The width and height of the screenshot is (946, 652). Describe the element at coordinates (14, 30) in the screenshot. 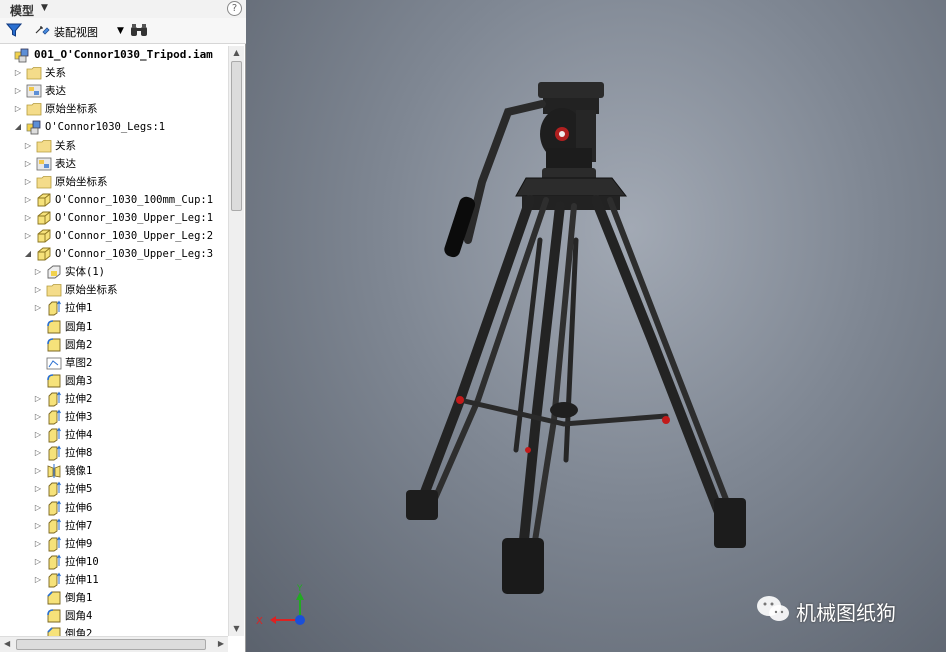

I see `filter-icon` at that location.